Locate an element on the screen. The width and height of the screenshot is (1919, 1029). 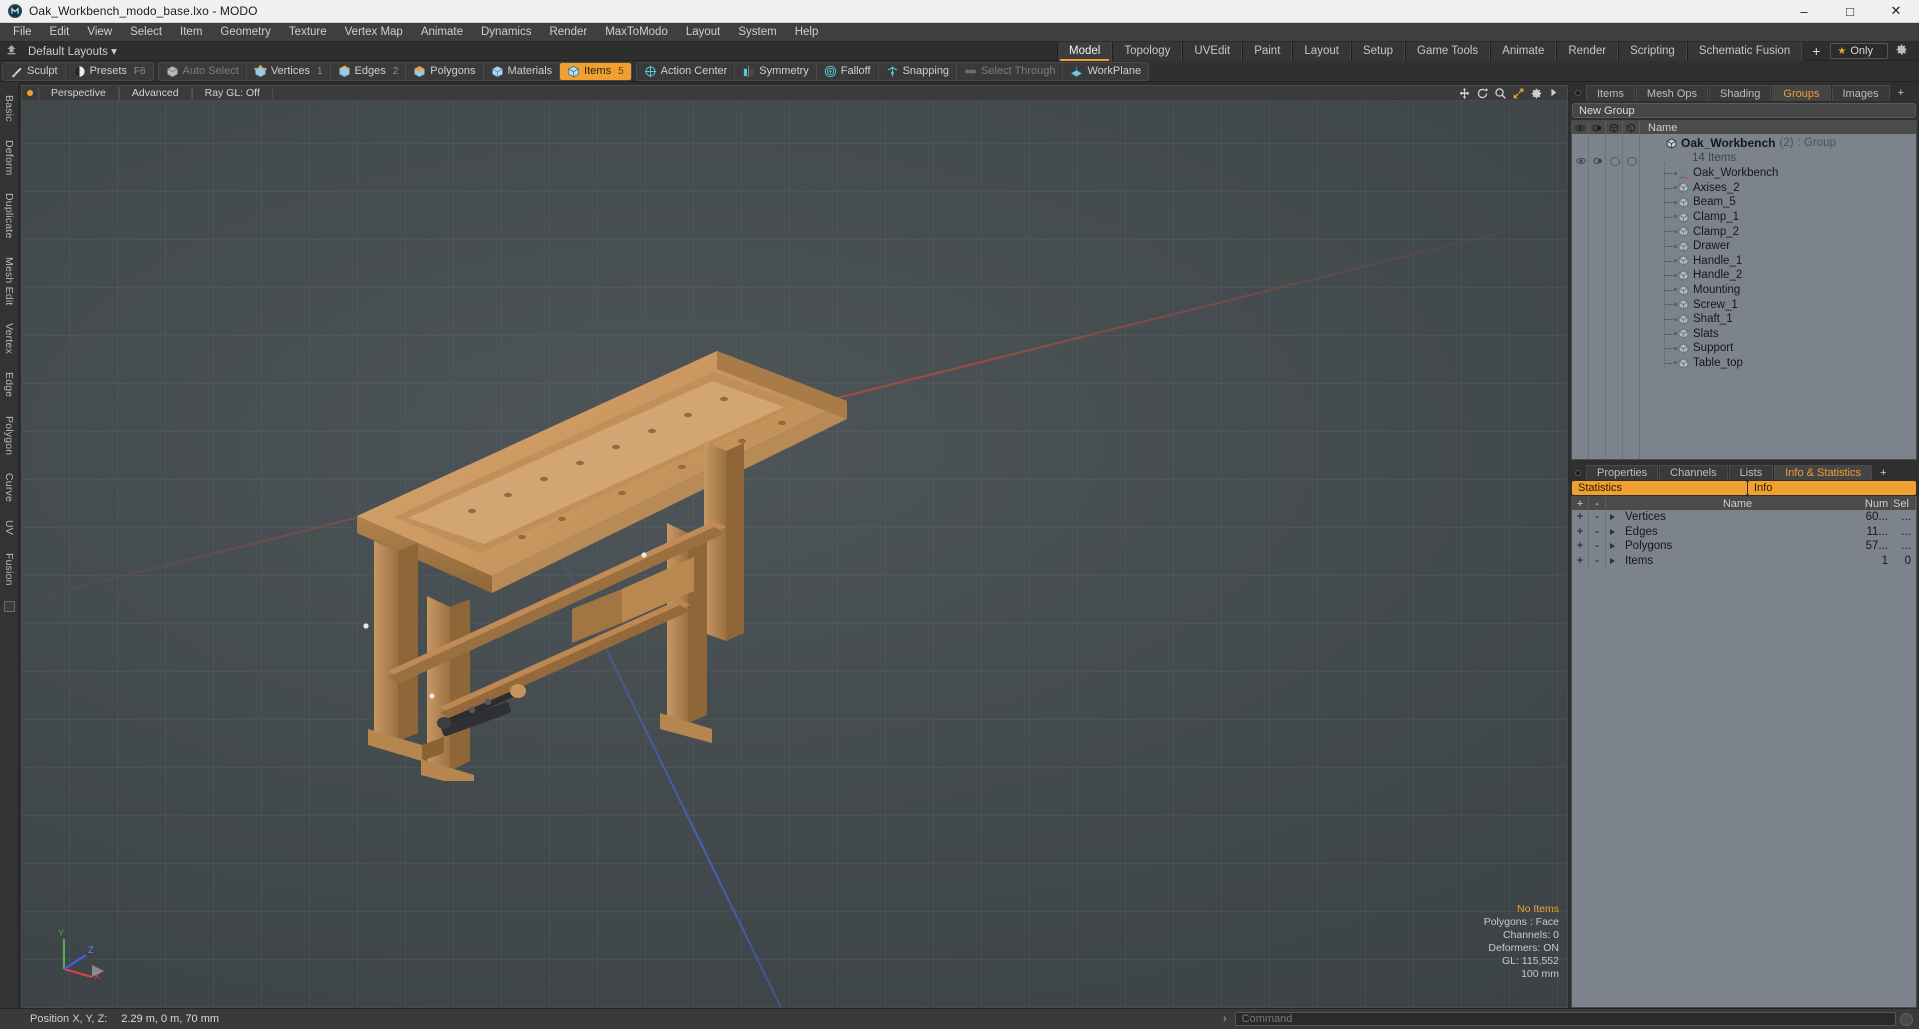
left-tab-polygon: Polygon is located at coordinates (9, 435).